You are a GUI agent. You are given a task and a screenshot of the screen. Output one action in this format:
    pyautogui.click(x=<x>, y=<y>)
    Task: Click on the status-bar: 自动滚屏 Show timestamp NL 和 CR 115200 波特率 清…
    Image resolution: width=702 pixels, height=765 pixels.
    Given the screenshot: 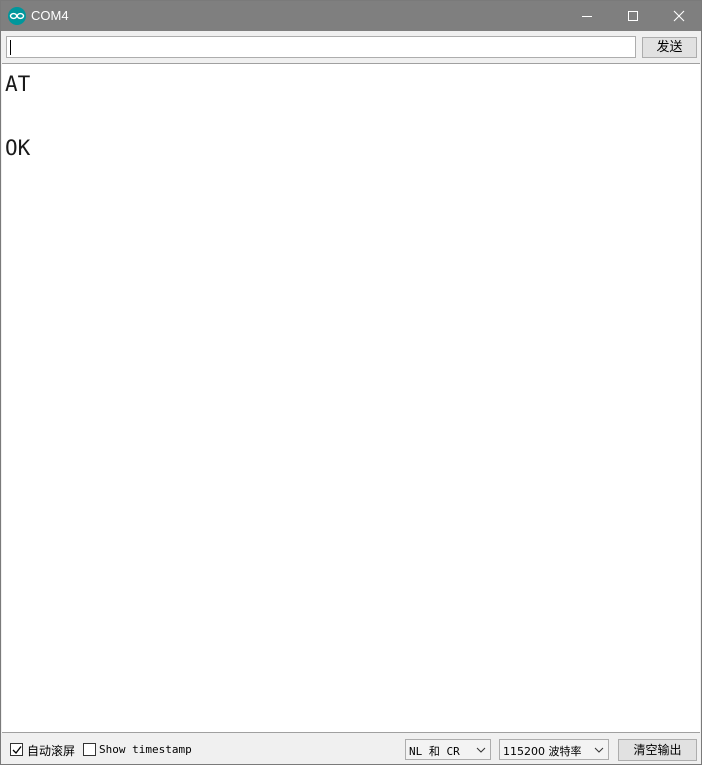 What is the action you would take?
    pyautogui.click(x=351, y=749)
    